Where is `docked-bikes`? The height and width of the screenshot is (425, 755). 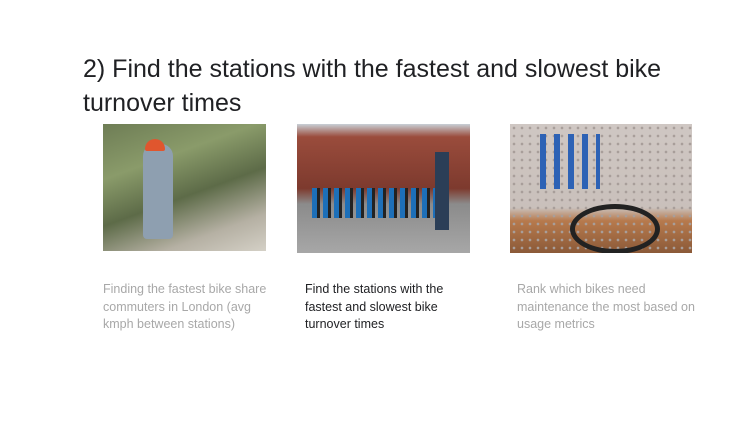
docked-bikes is located at coordinates (373, 203).